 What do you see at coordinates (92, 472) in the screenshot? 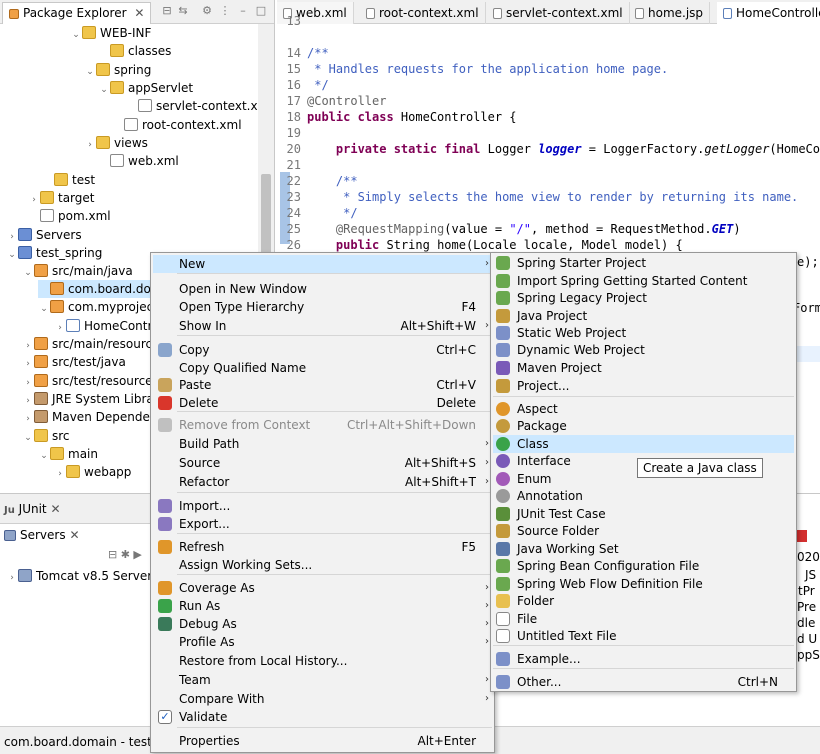
I see `tree-item-webapp: › webapp` at bounding box center [92, 472].